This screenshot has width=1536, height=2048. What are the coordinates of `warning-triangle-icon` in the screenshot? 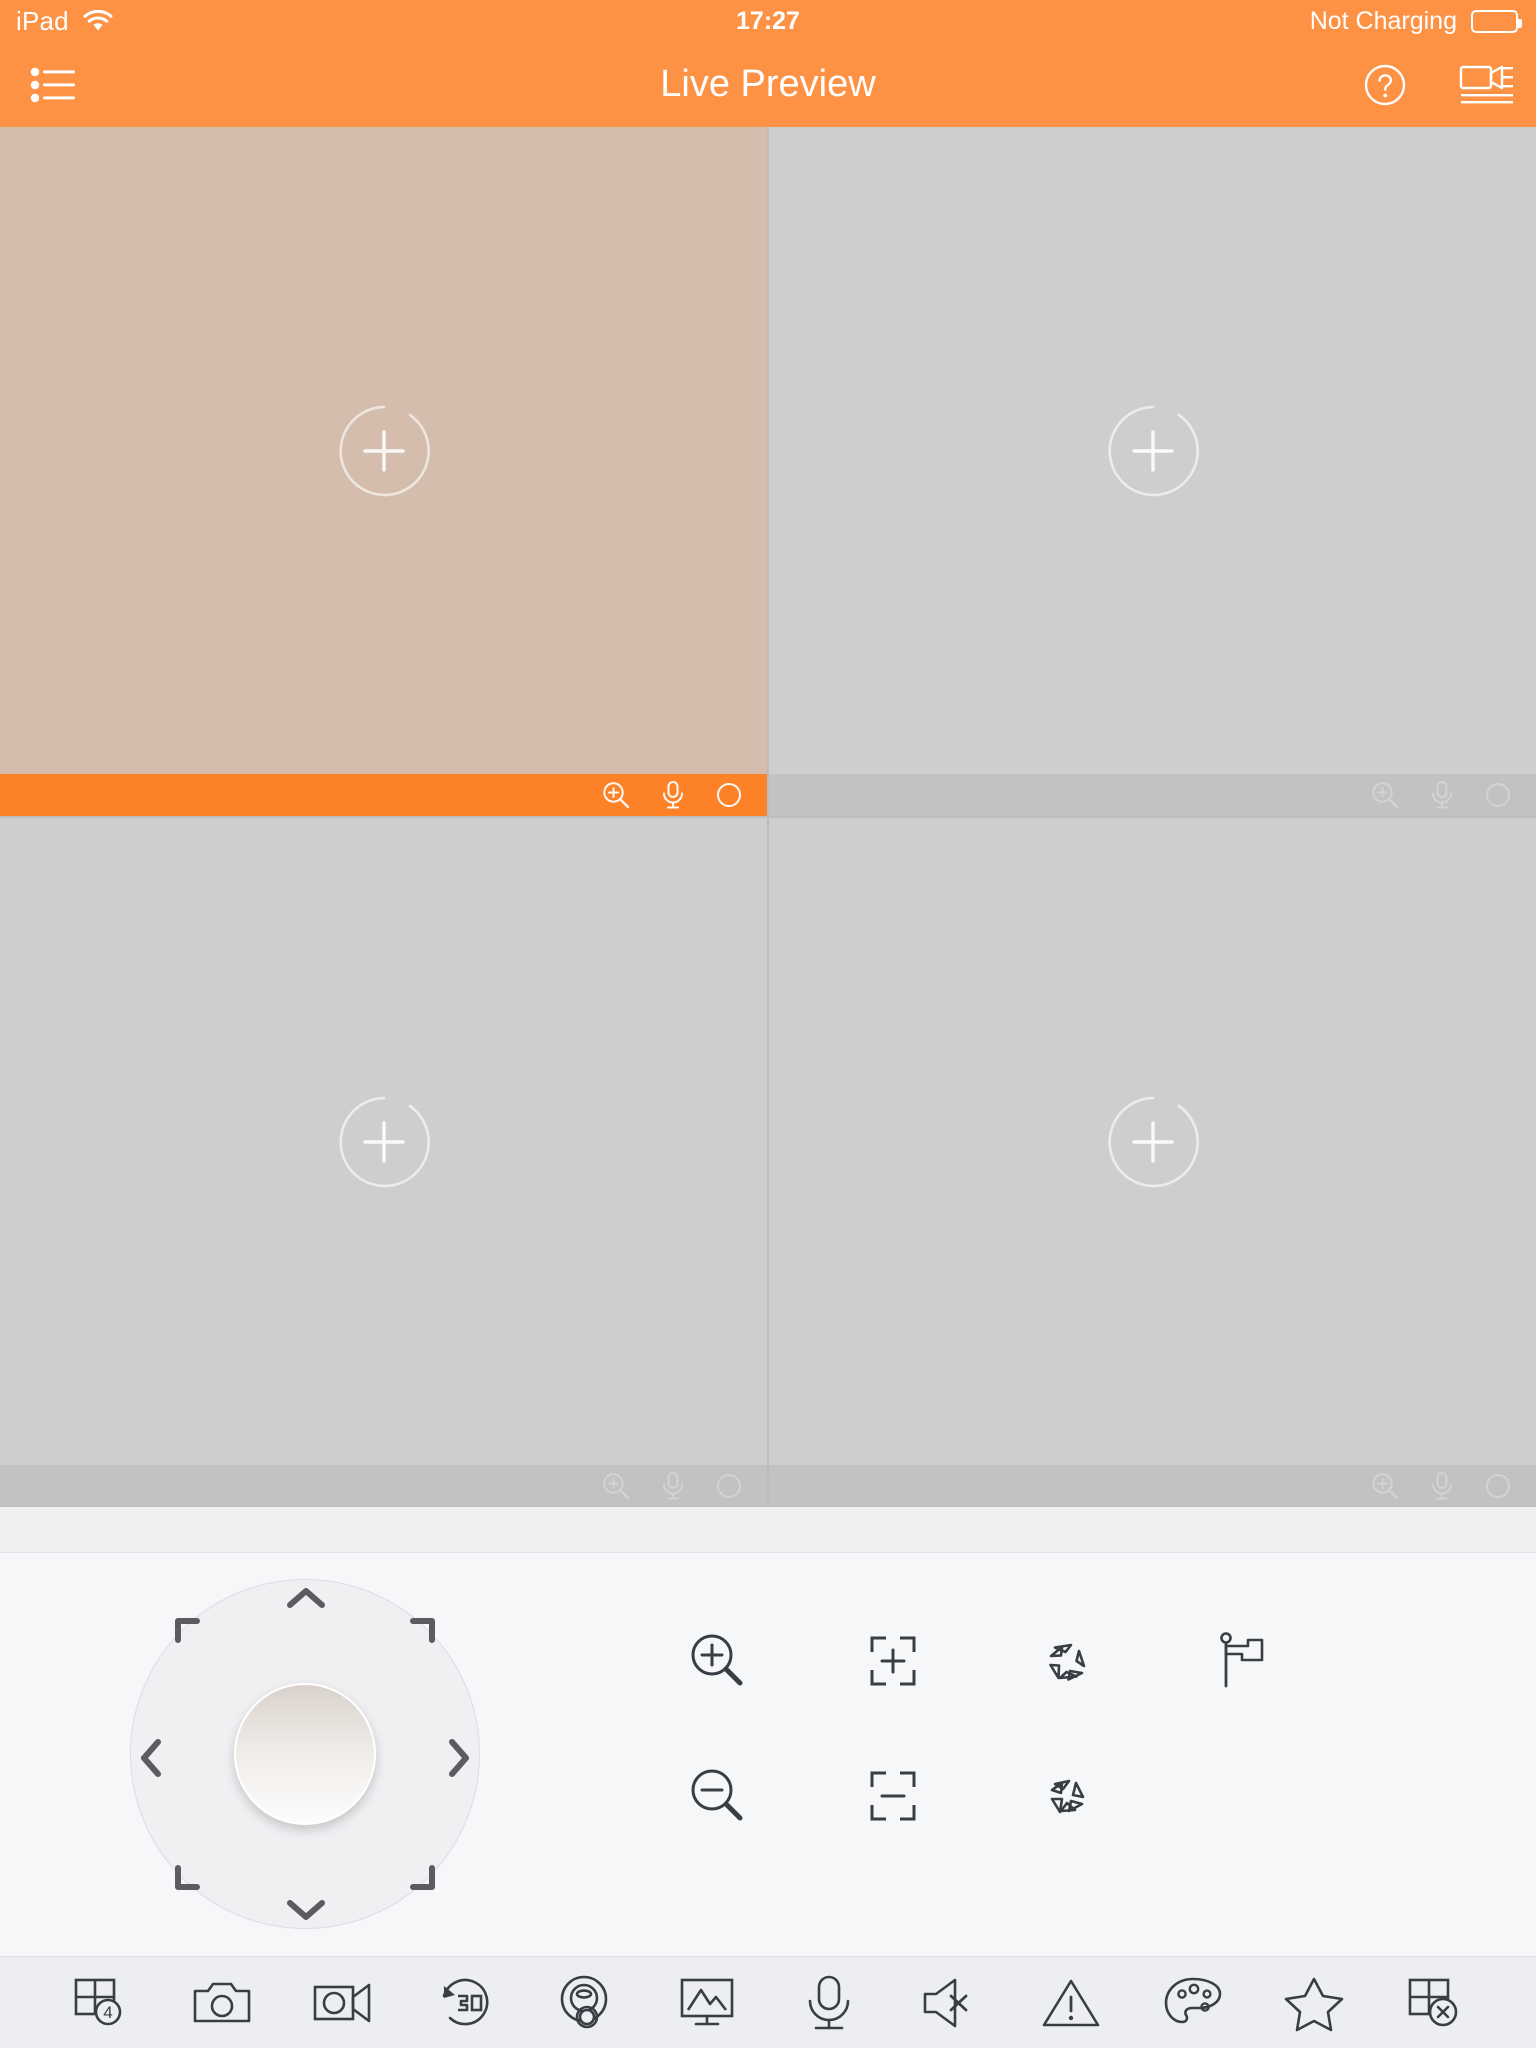 It's located at (1071, 2003).